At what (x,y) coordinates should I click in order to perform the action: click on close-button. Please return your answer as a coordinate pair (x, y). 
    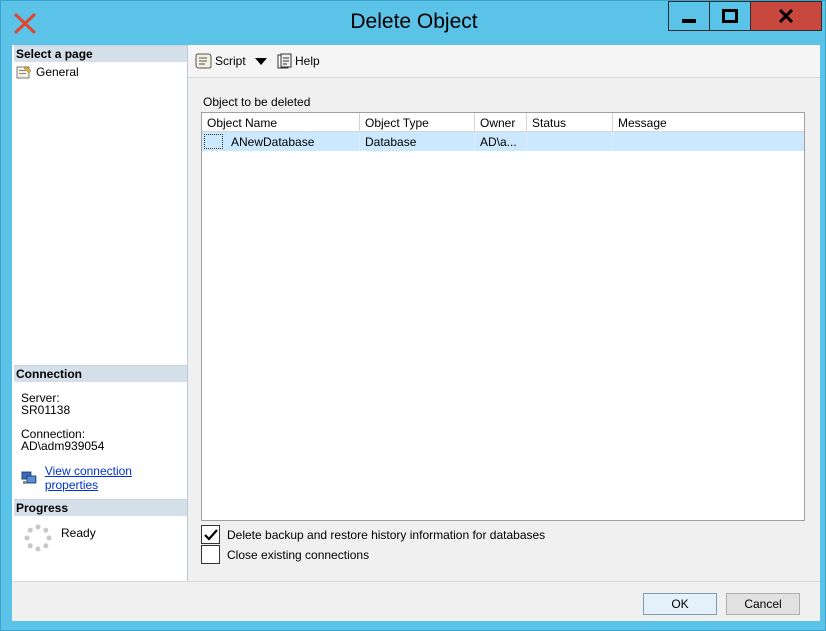
    Looking at the image, I should click on (786, 16).